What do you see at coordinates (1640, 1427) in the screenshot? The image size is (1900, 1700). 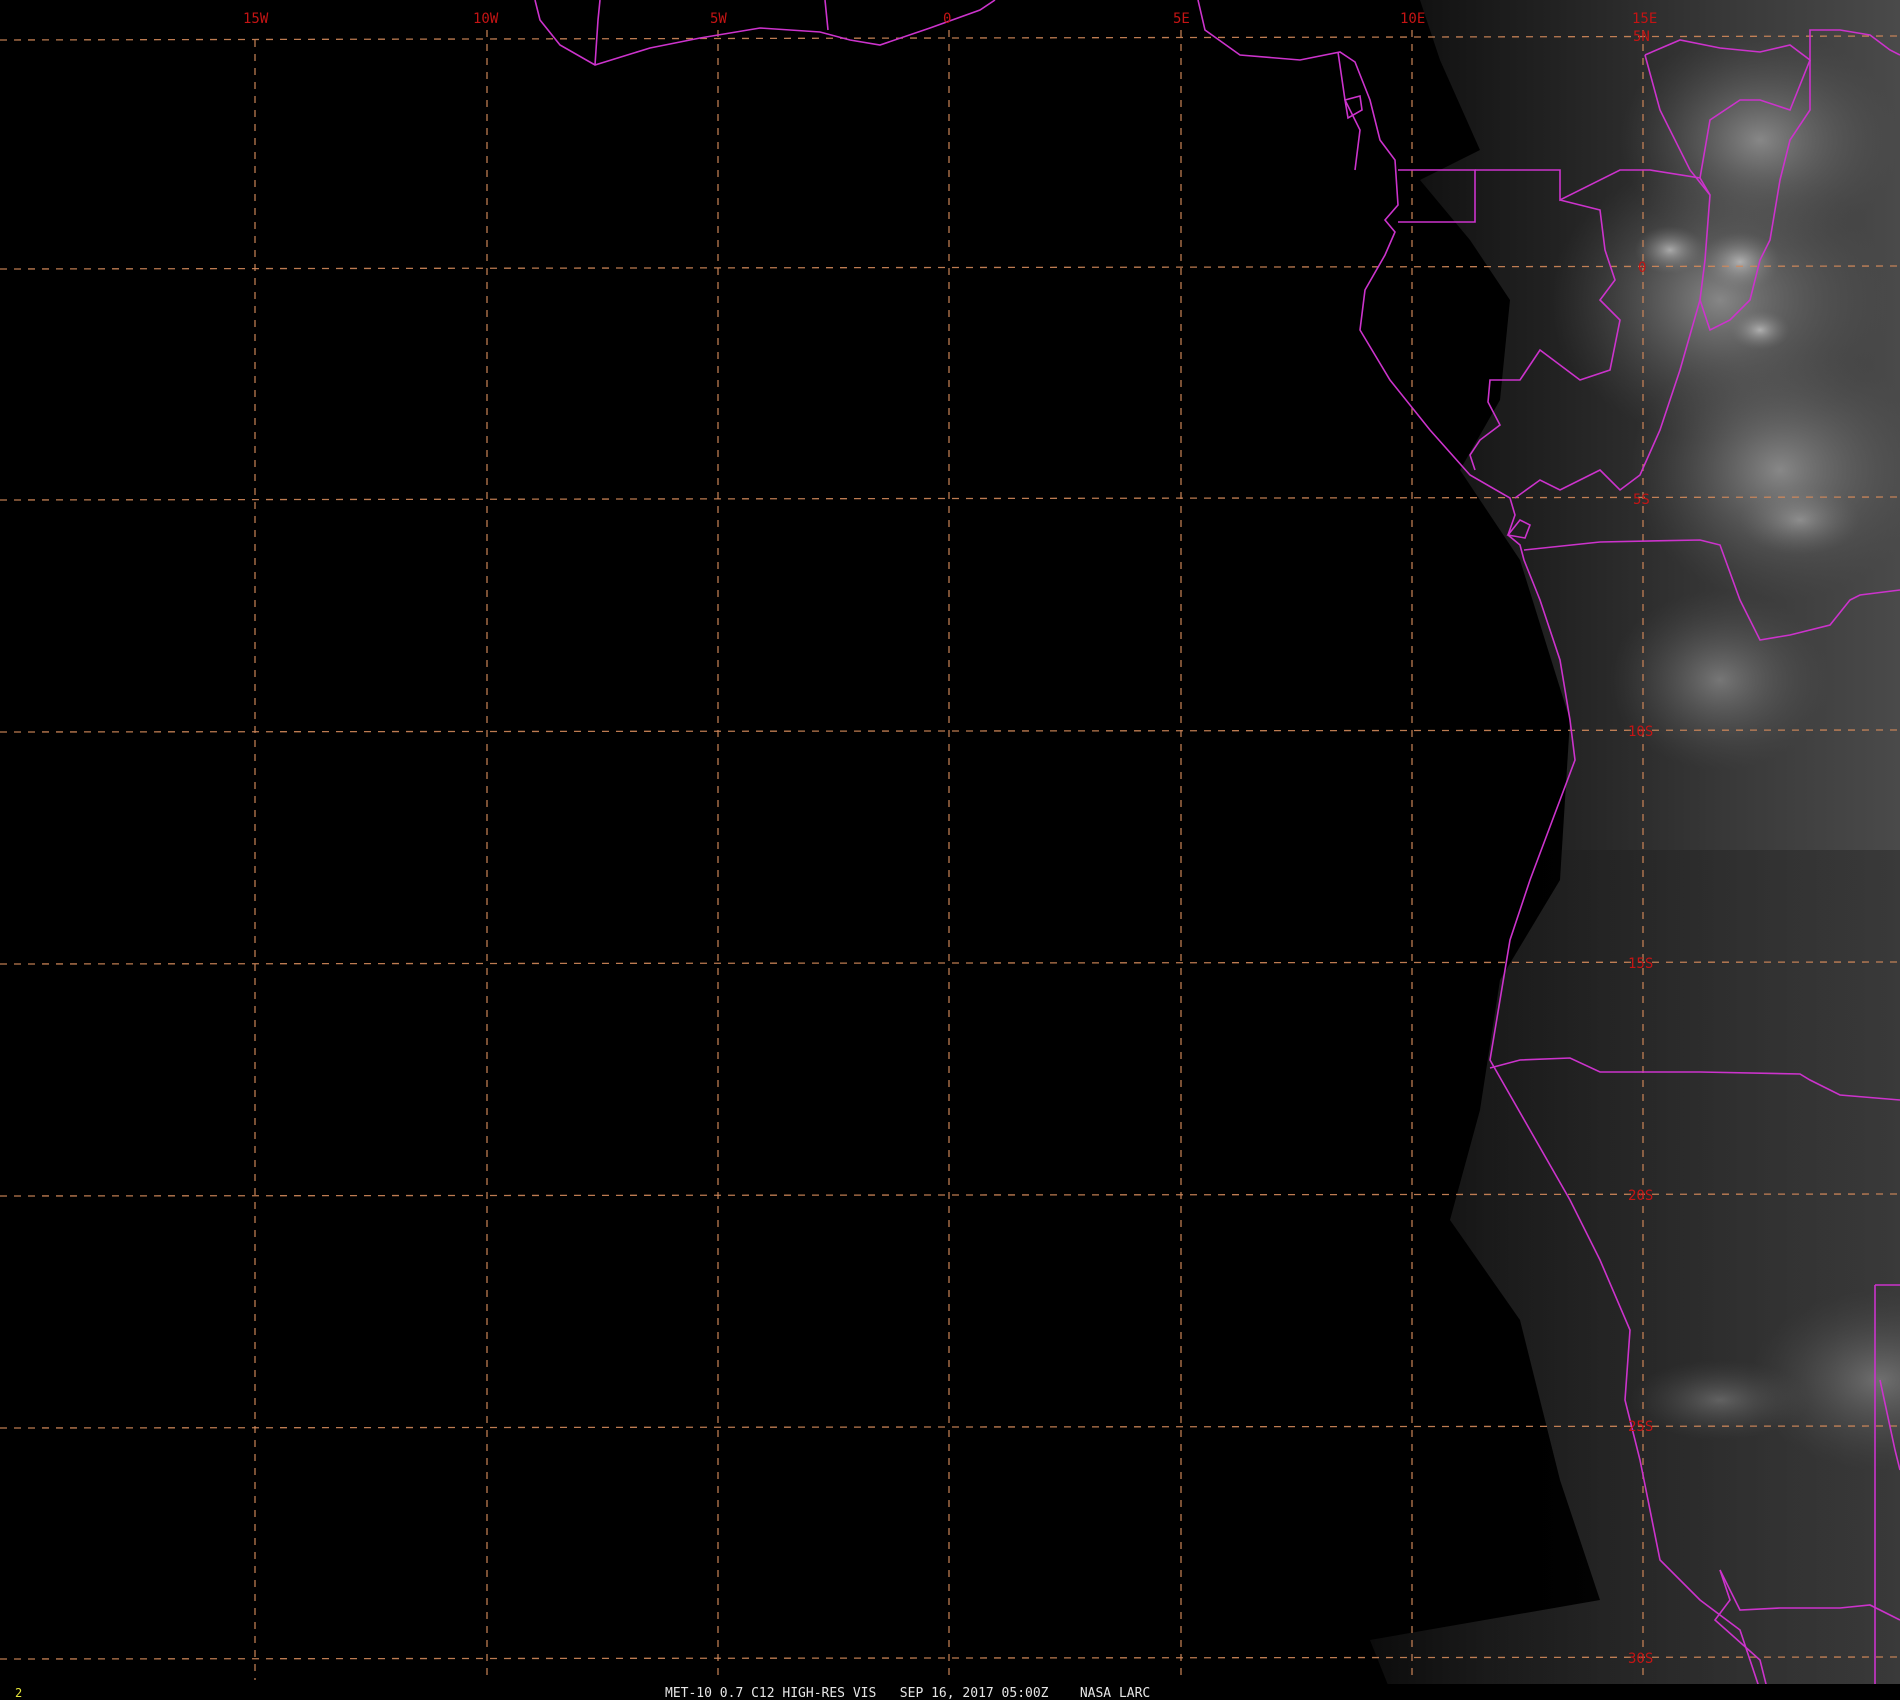 I see `lat-label-25s: 25S` at bounding box center [1640, 1427].